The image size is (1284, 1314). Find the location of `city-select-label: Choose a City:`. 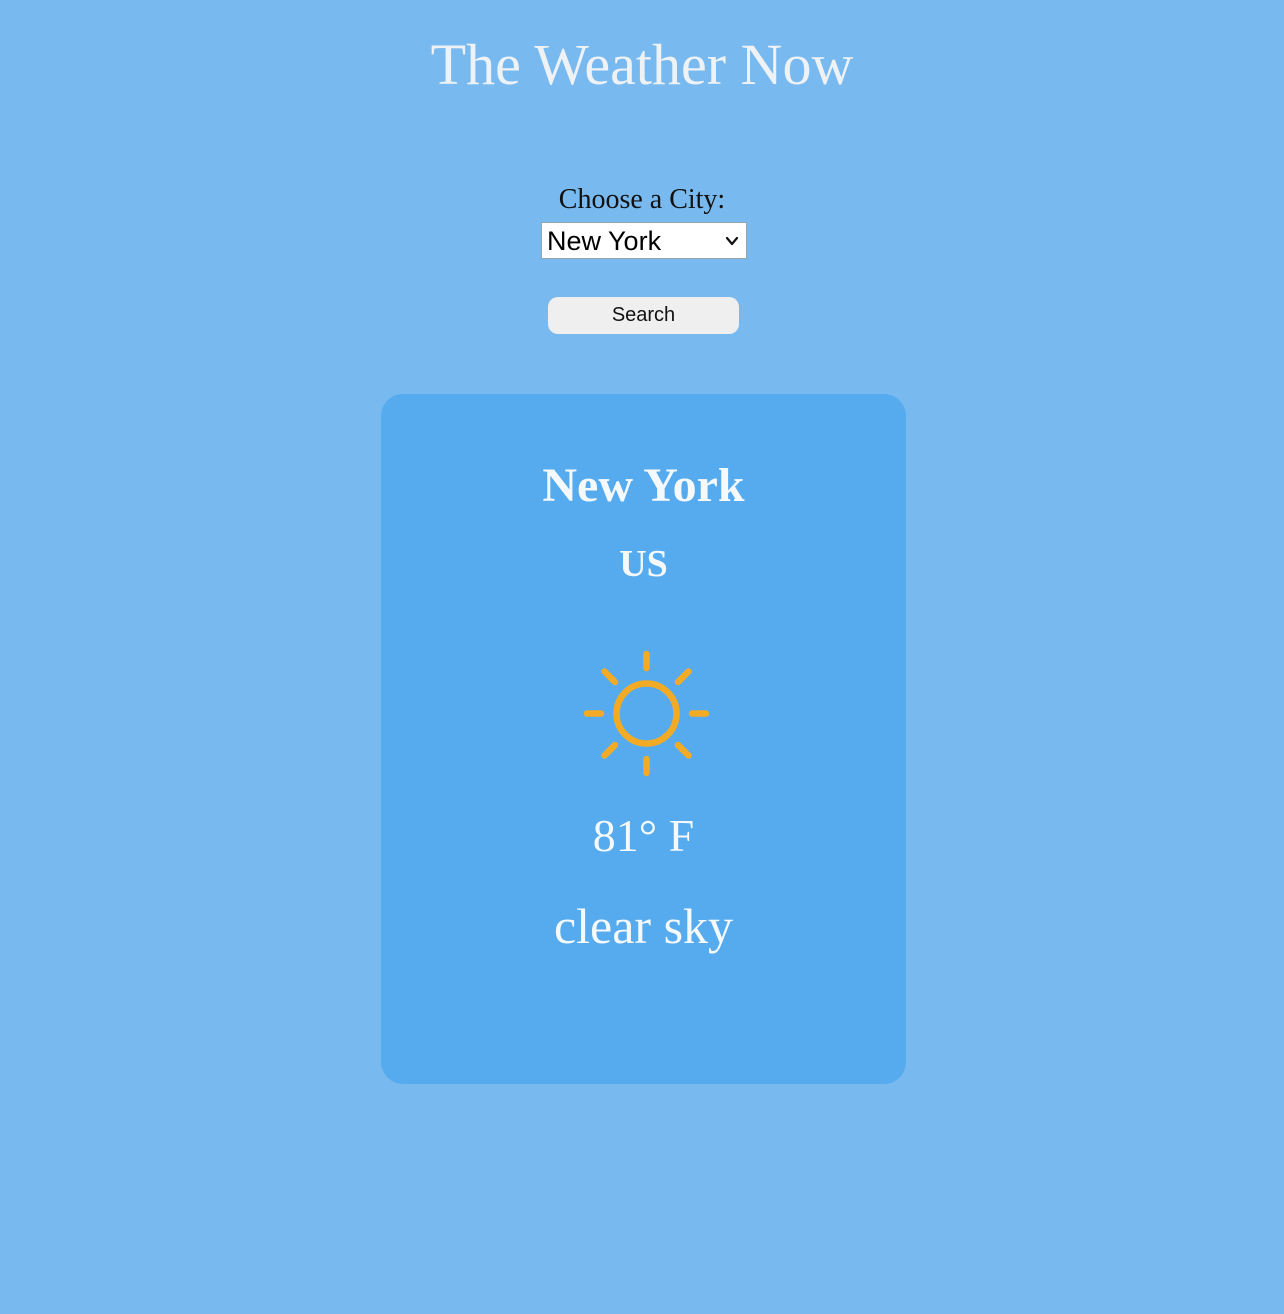

city-select-label: Choose a City: is located at coordinates (642, 199).